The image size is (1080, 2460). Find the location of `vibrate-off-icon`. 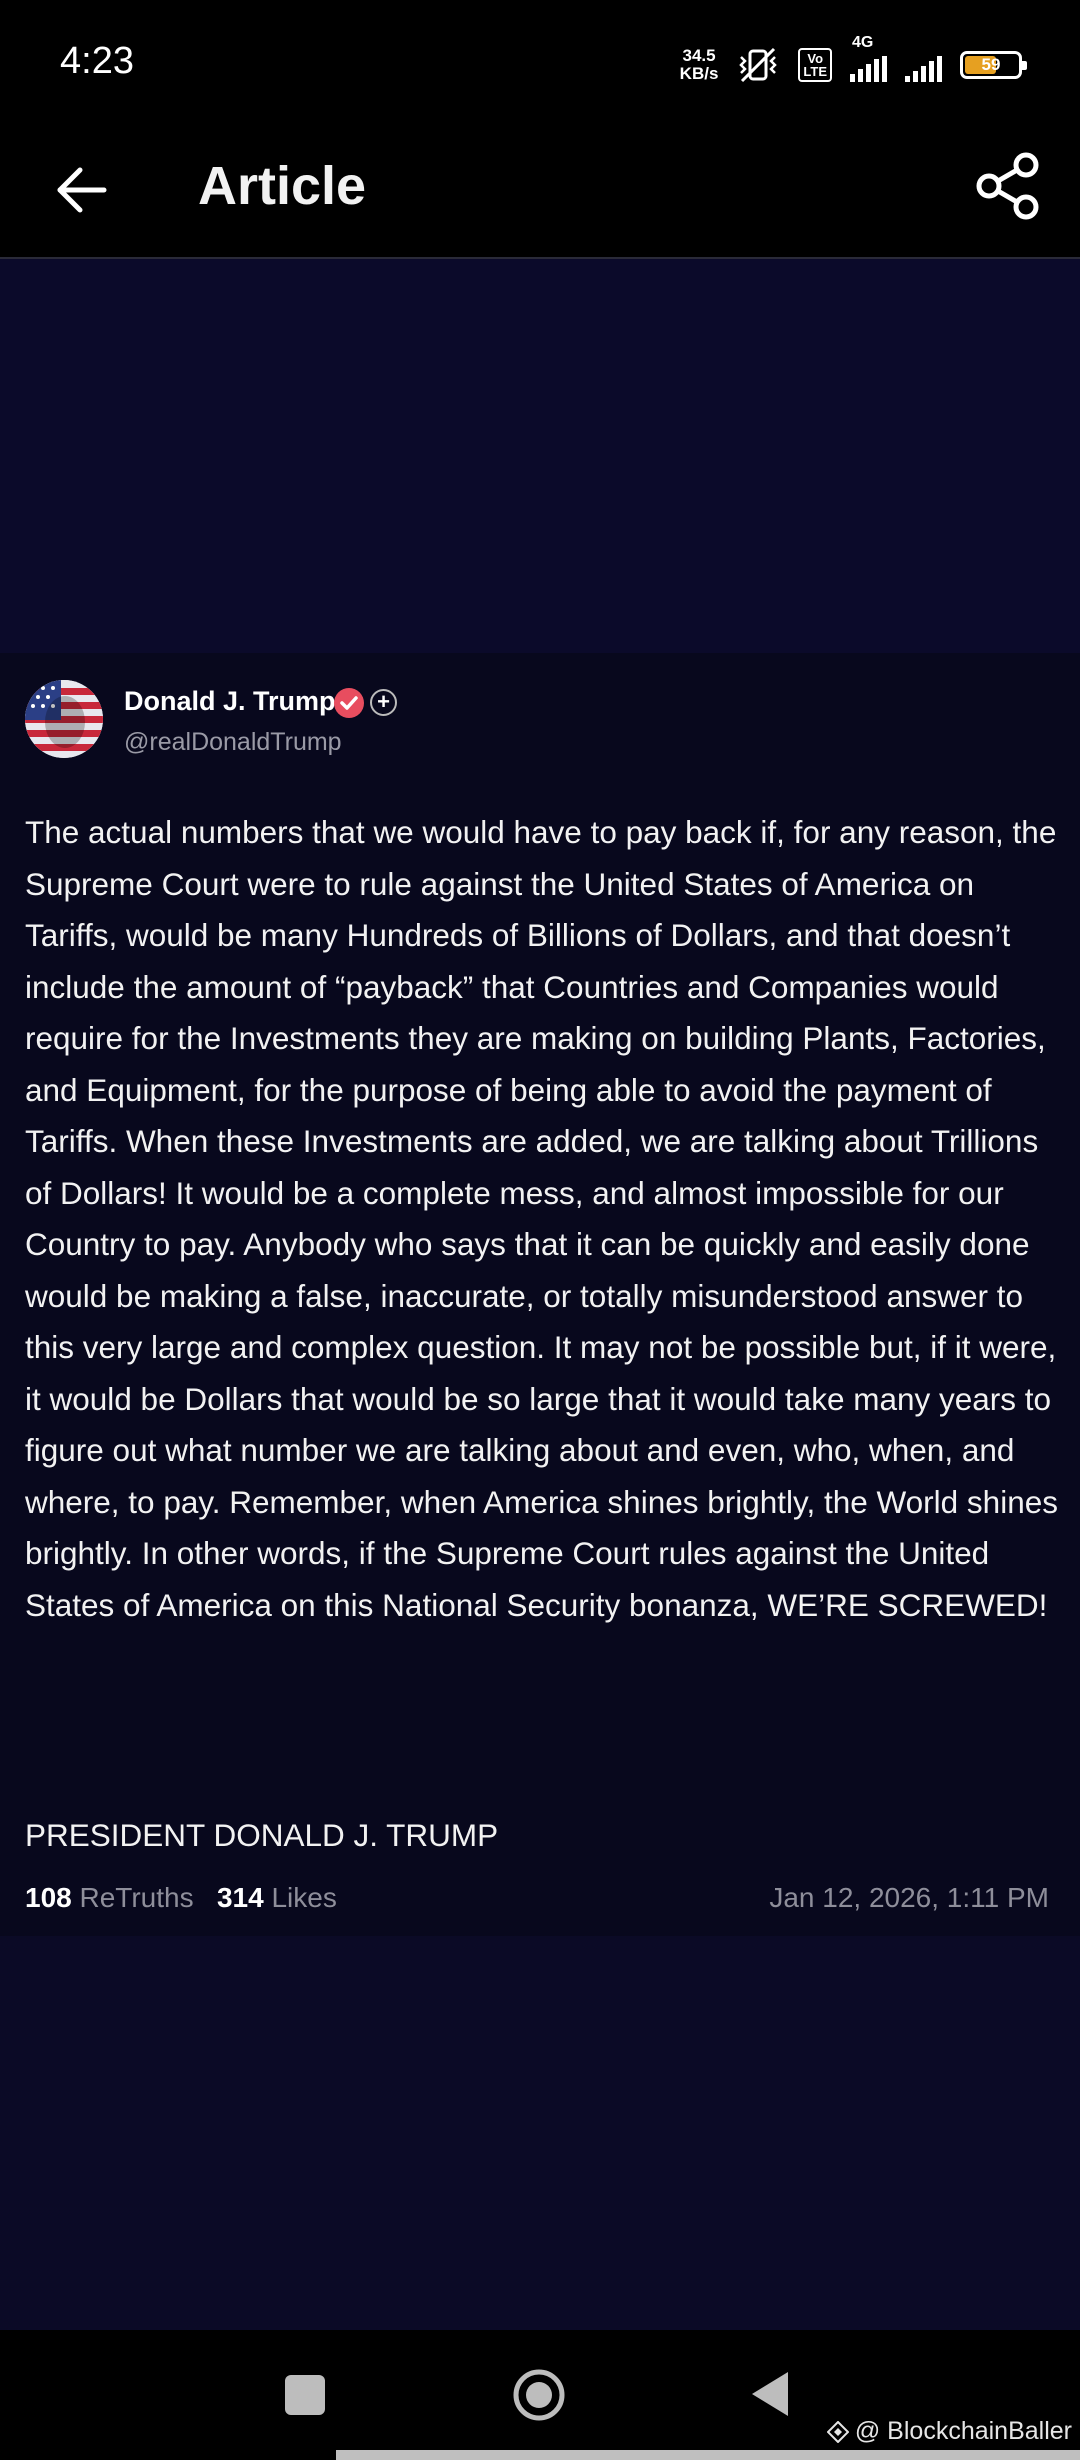

vibrate-off-icon is located at coordinates (758, 65).